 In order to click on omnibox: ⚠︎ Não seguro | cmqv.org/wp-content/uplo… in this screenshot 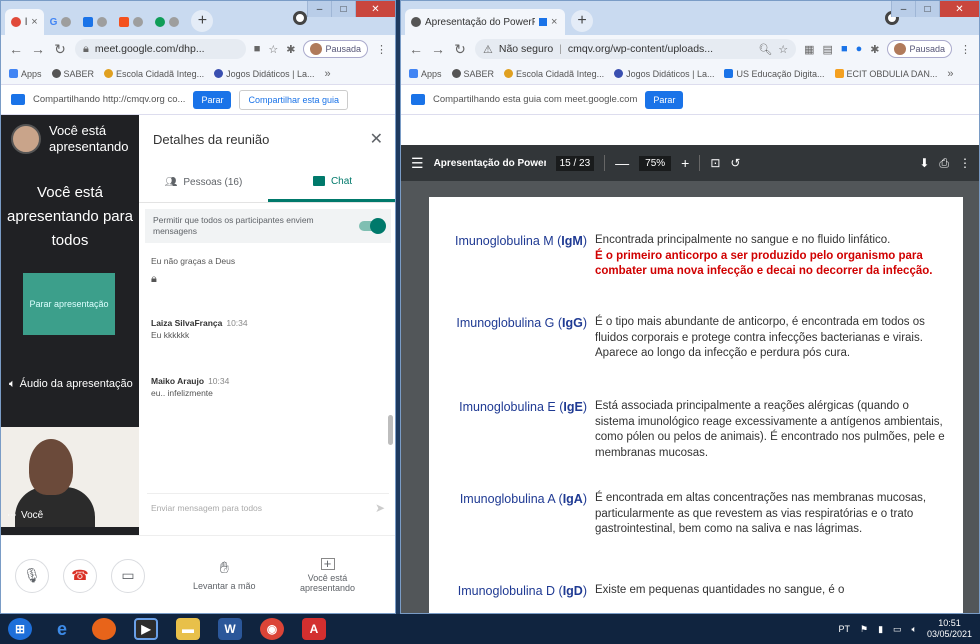, I will do `click(636, 49)`.